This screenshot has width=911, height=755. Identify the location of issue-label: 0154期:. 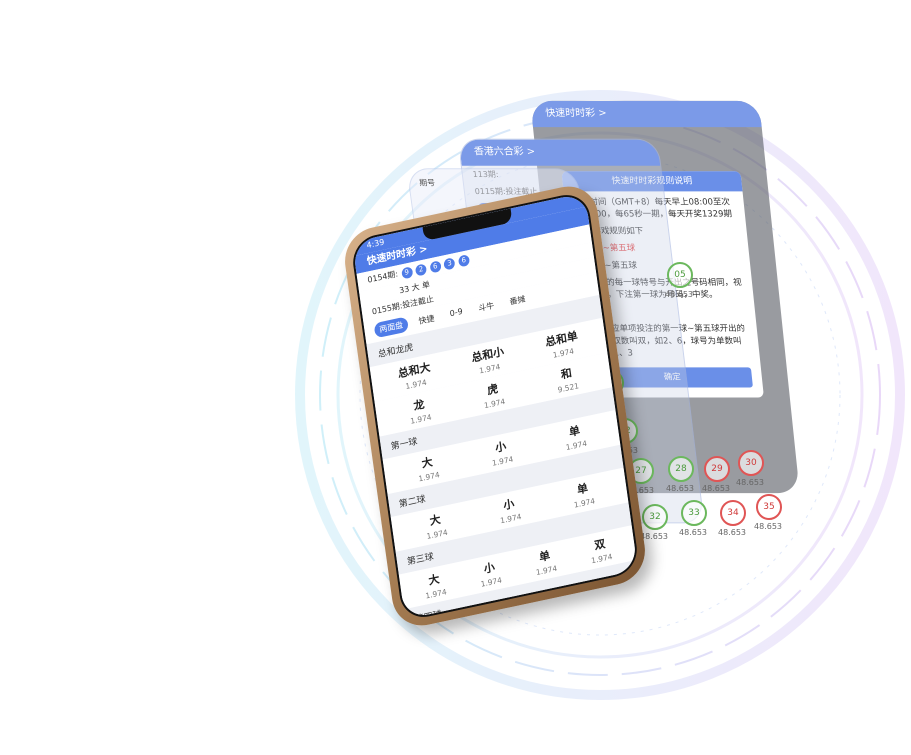
(382, 277).